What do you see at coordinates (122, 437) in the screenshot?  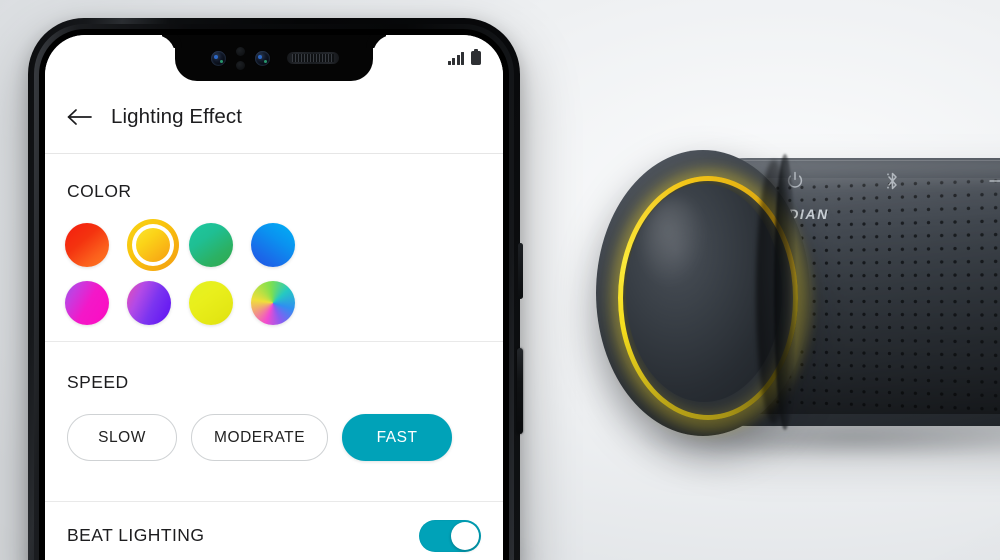 I see `speed-option-slow: SLOW` at bounding box center [122, 437].